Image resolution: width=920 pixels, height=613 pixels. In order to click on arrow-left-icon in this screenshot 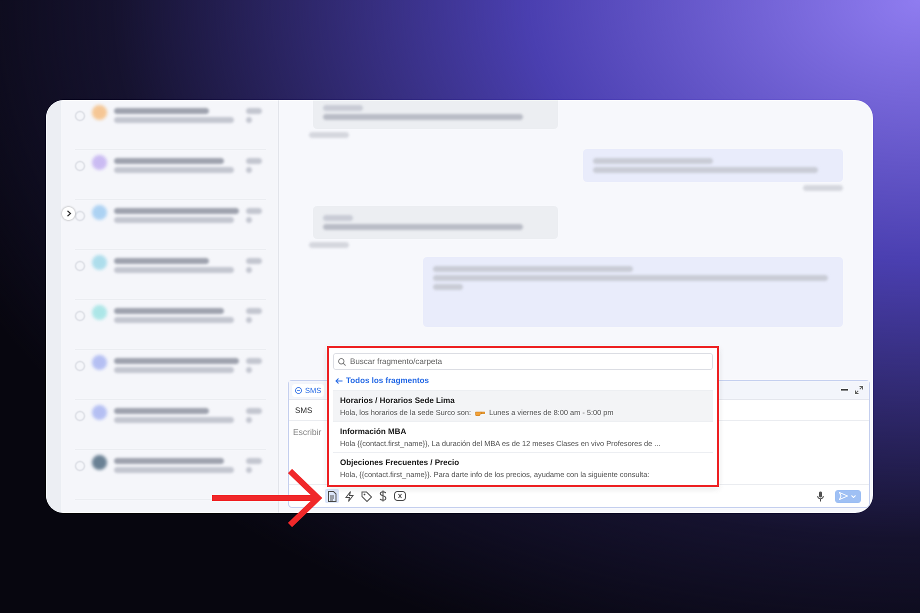, I will do `click(339, 381)`.